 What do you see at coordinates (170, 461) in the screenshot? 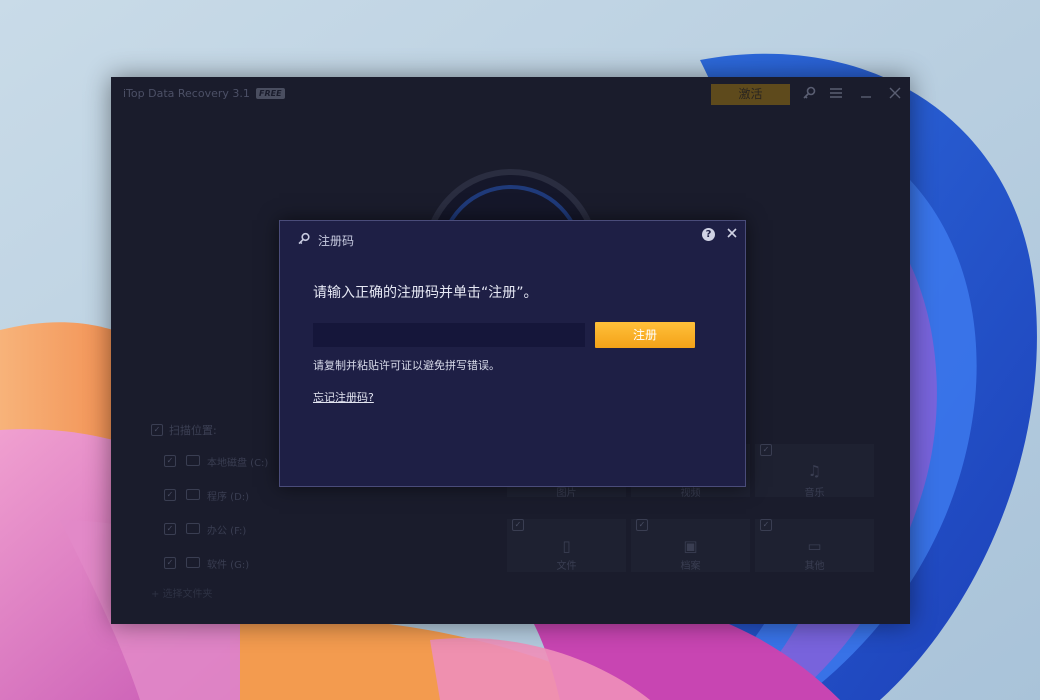
I see `drive-checkbox-c: ✓` at bounding box center [170, 461].